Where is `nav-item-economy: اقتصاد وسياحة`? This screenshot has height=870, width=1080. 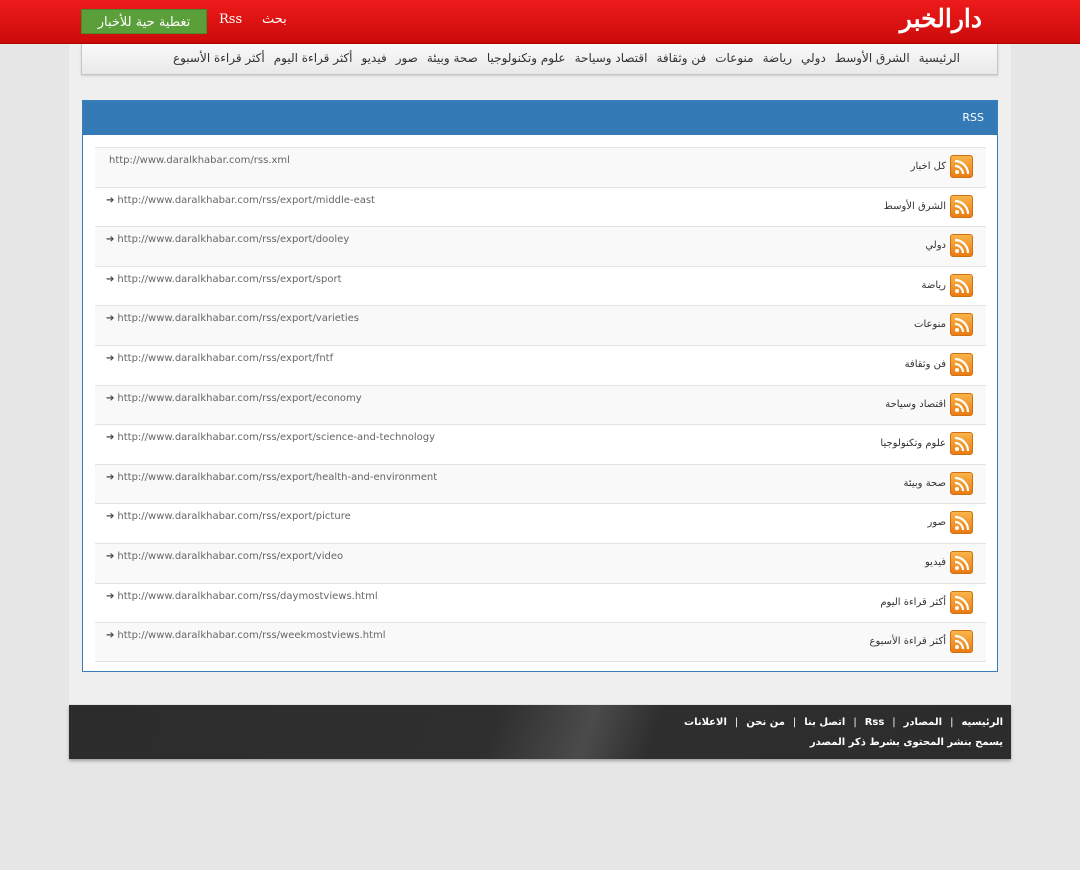
nav-item-economy: اقتصاد وسياحة is located at coordinates (611, 58).